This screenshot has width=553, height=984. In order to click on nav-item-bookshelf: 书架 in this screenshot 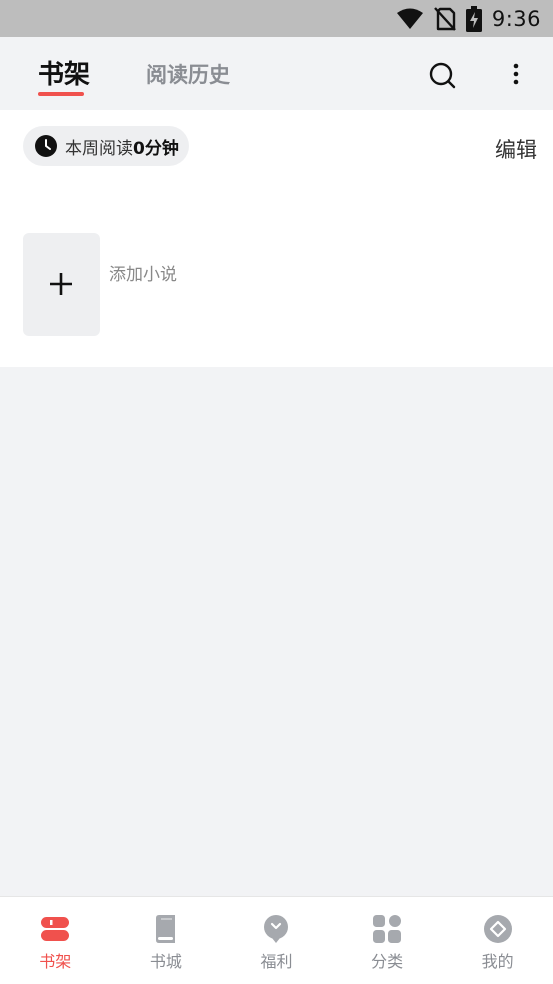, I will do `click(55, 940)`.